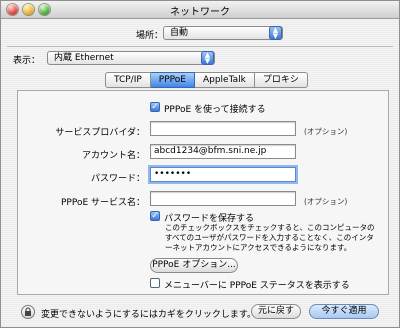  Describe the element at coordinates (344, 311) in the screenshot. I see `apply-now-button: 今すぐ適用` at that location.